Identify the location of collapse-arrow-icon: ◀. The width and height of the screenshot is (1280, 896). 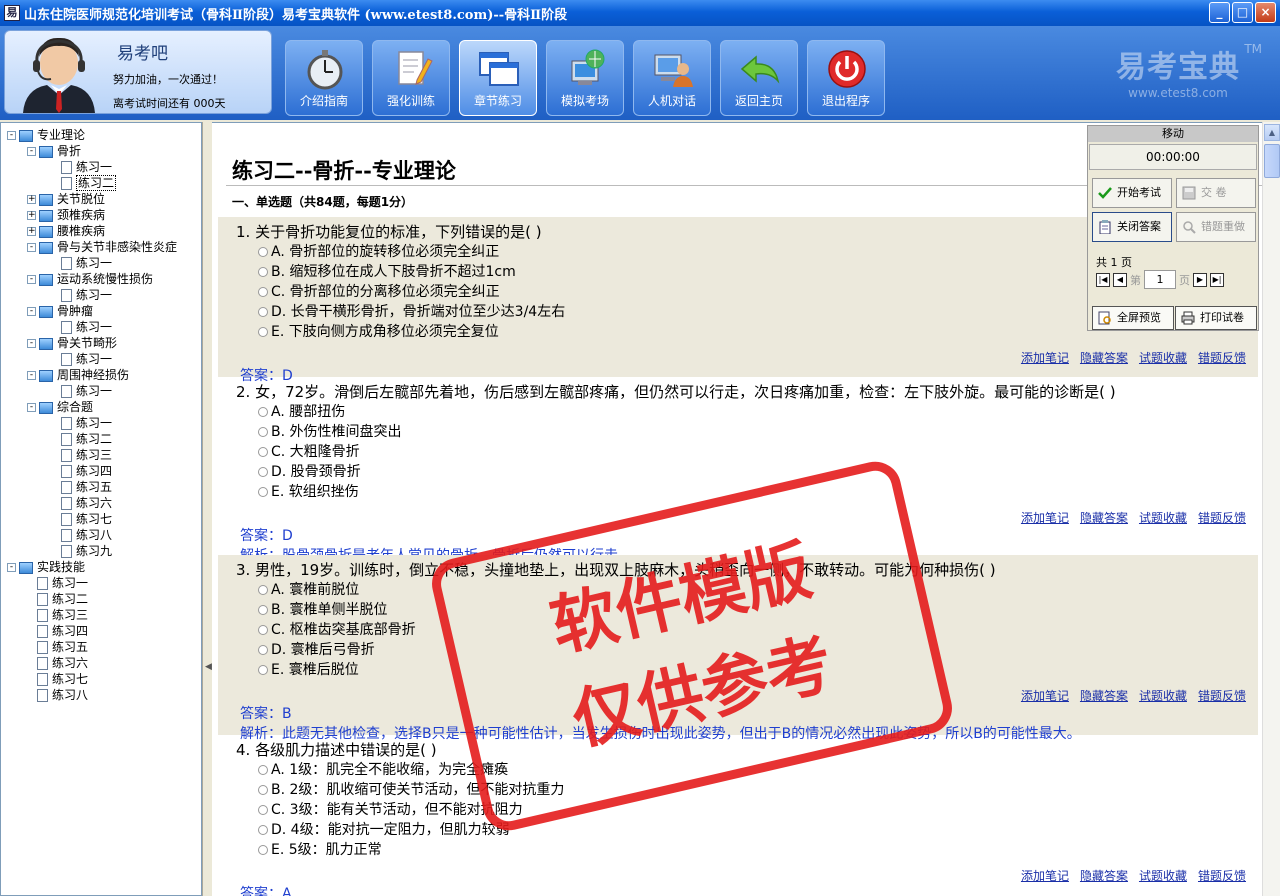
(208, 667).